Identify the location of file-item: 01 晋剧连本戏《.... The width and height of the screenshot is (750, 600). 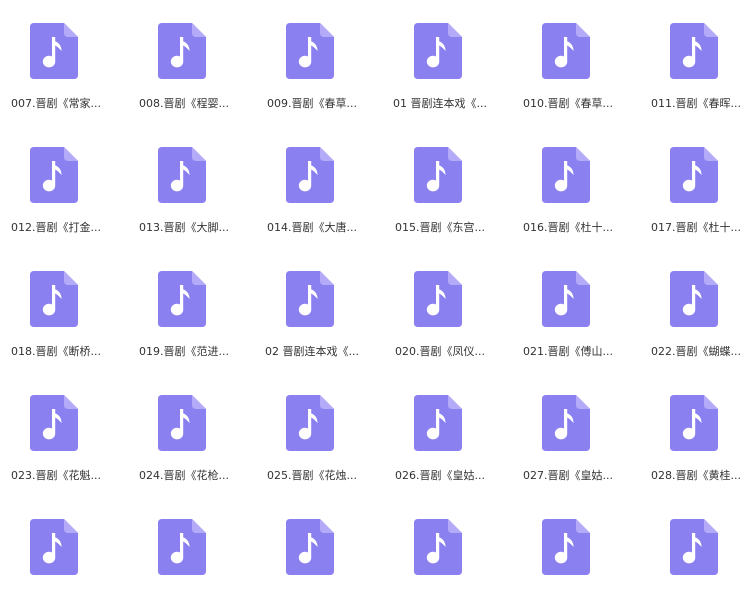
(440, 55).